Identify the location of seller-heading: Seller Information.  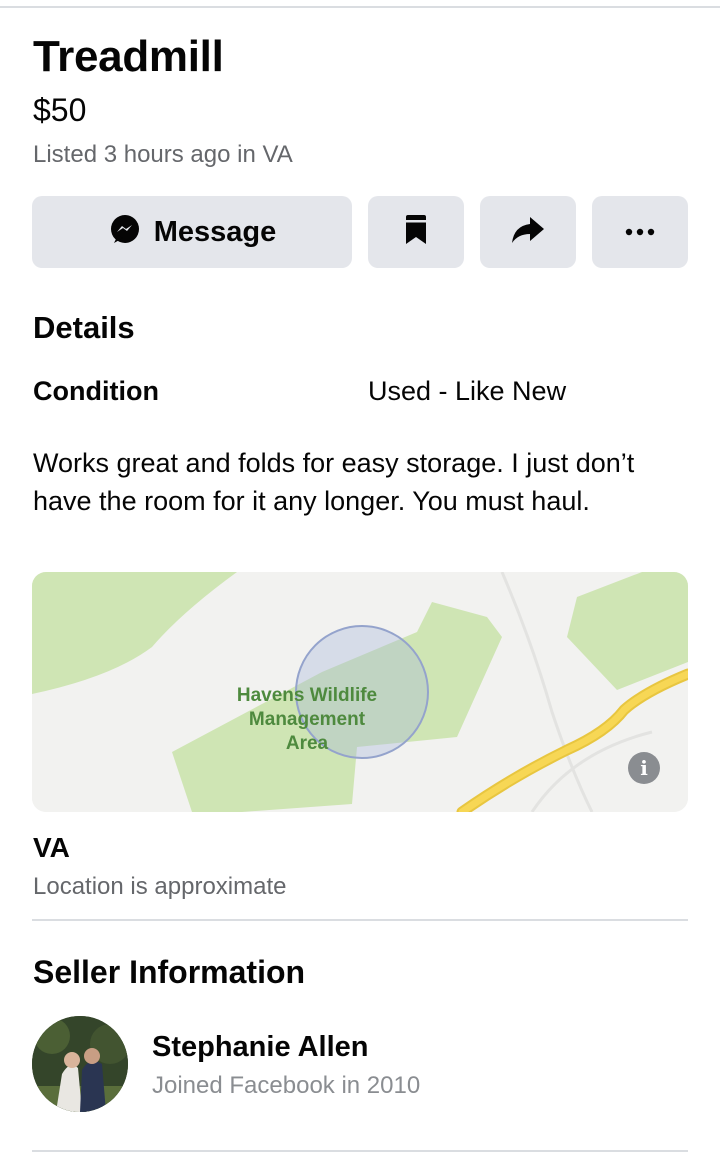
(169, 972).